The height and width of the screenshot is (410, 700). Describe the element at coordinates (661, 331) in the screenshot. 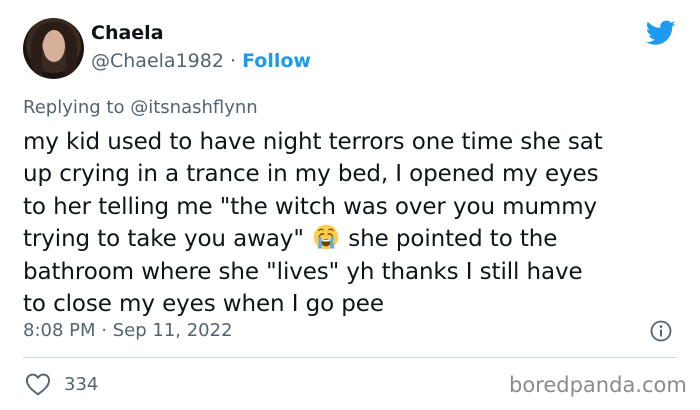

I see `info-icon` at that location.